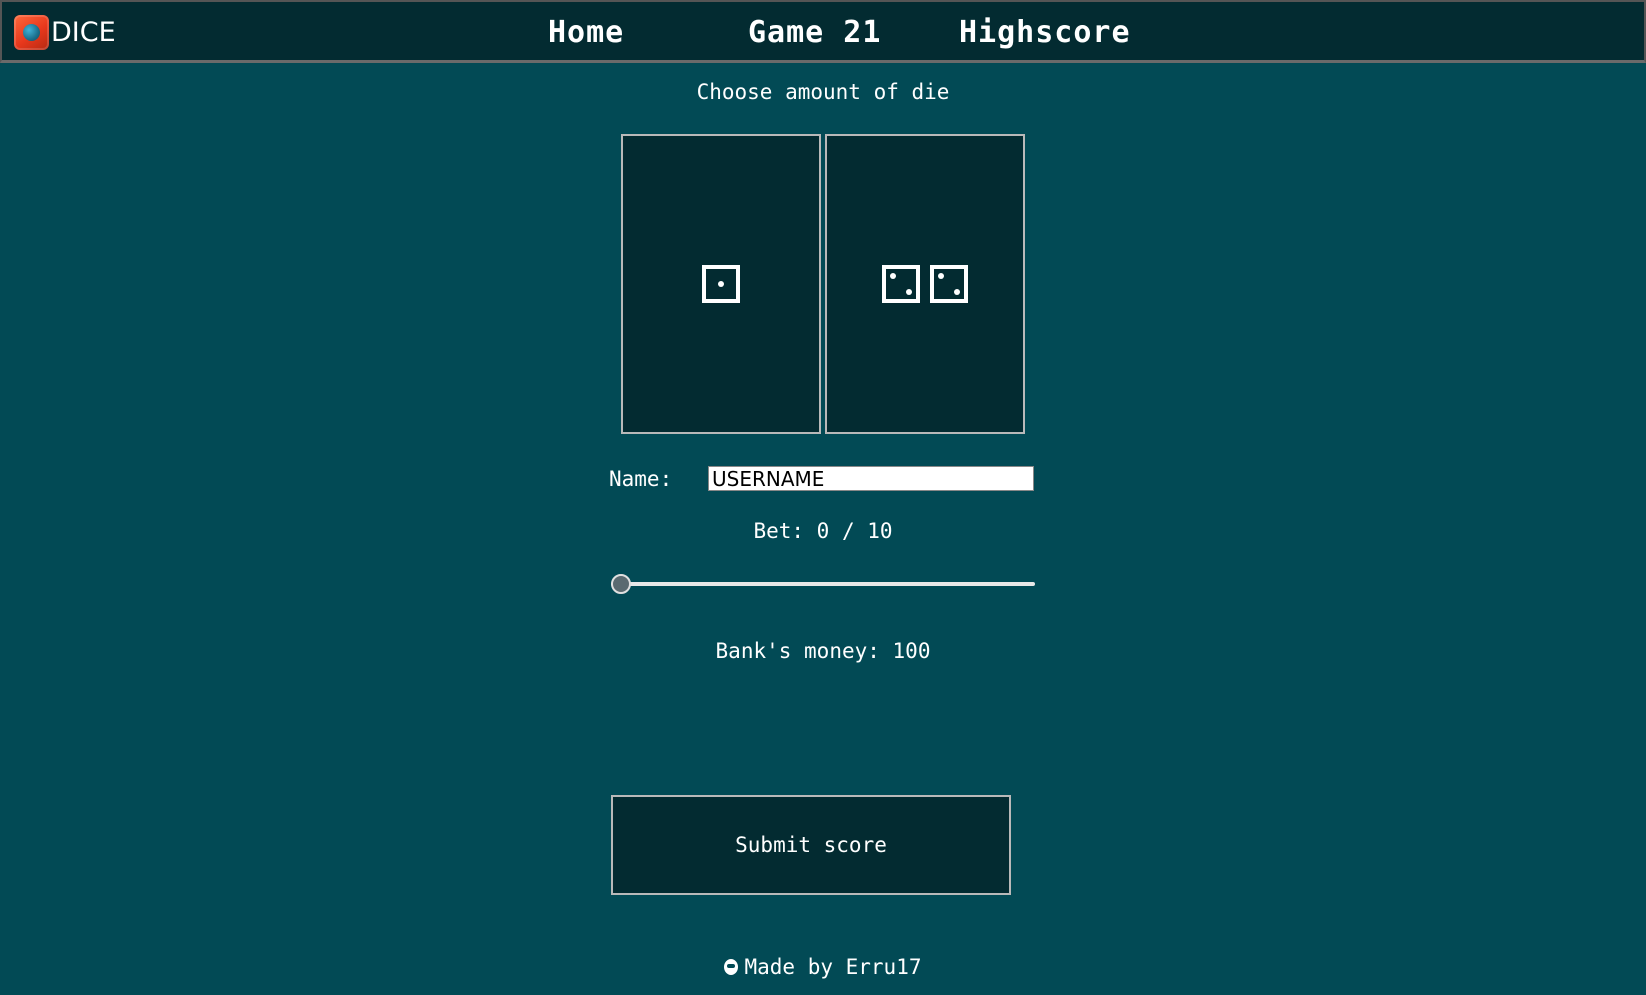 The width and height of the screenshot is (1646, 995). Describe the element at coordinates (83, 32) in the screenshot. I see `brand-name: DICE` at that location.